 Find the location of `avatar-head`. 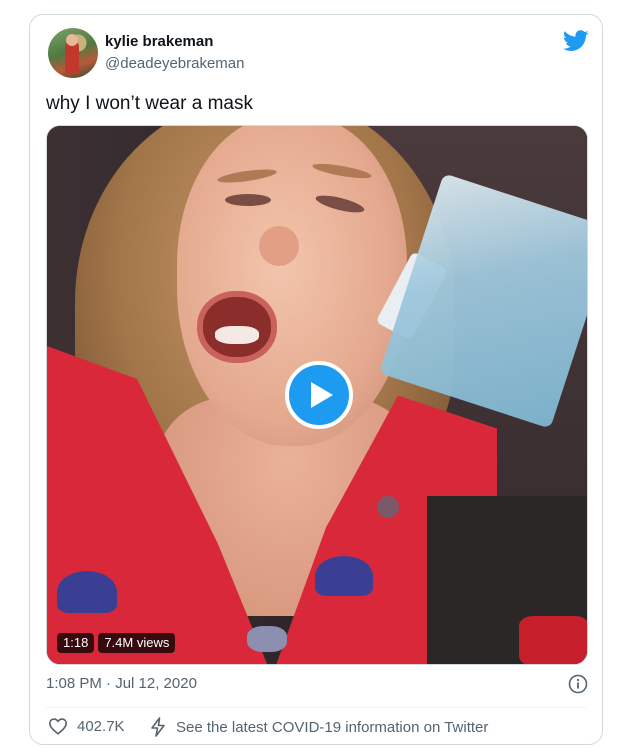

avatar-head is located at coordinates (72, 40).